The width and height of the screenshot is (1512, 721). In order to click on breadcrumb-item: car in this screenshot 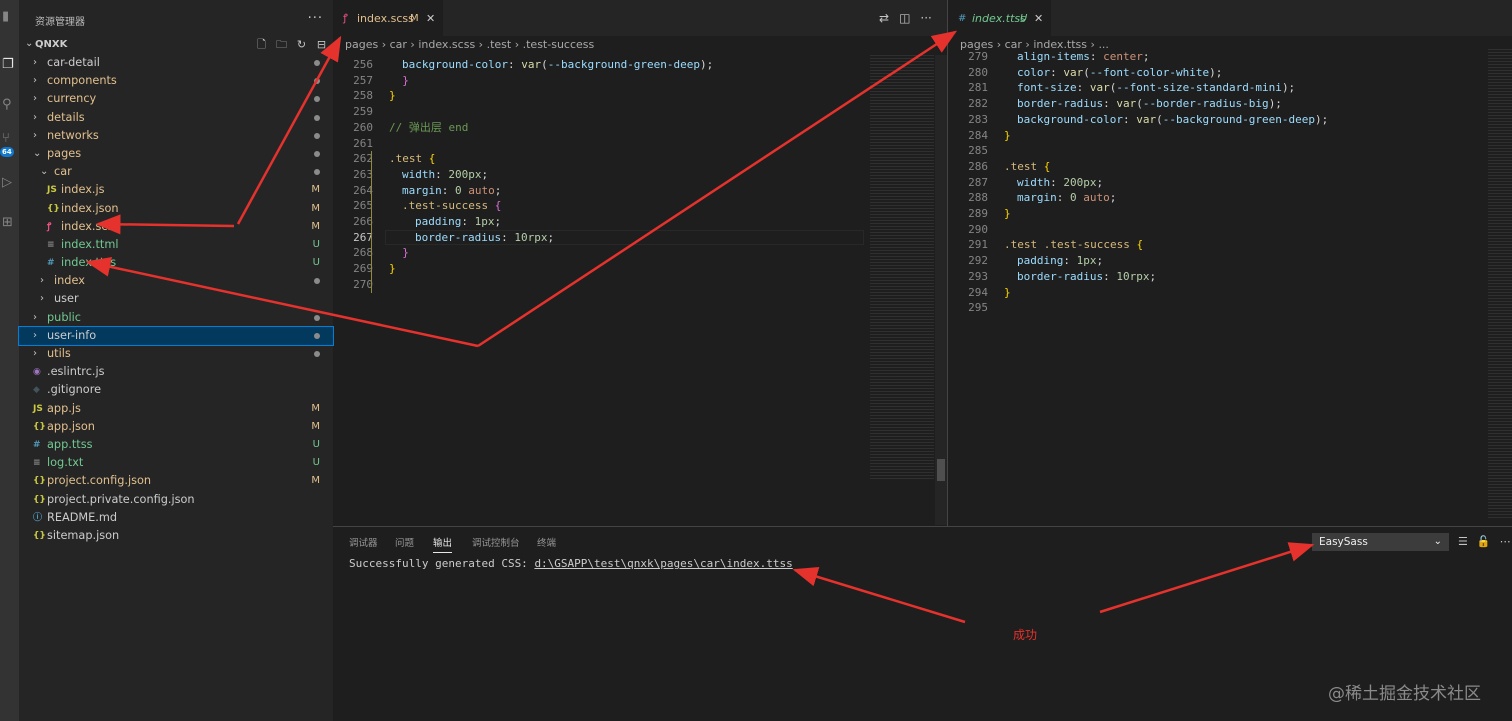, I will do `click(398, 44)`.